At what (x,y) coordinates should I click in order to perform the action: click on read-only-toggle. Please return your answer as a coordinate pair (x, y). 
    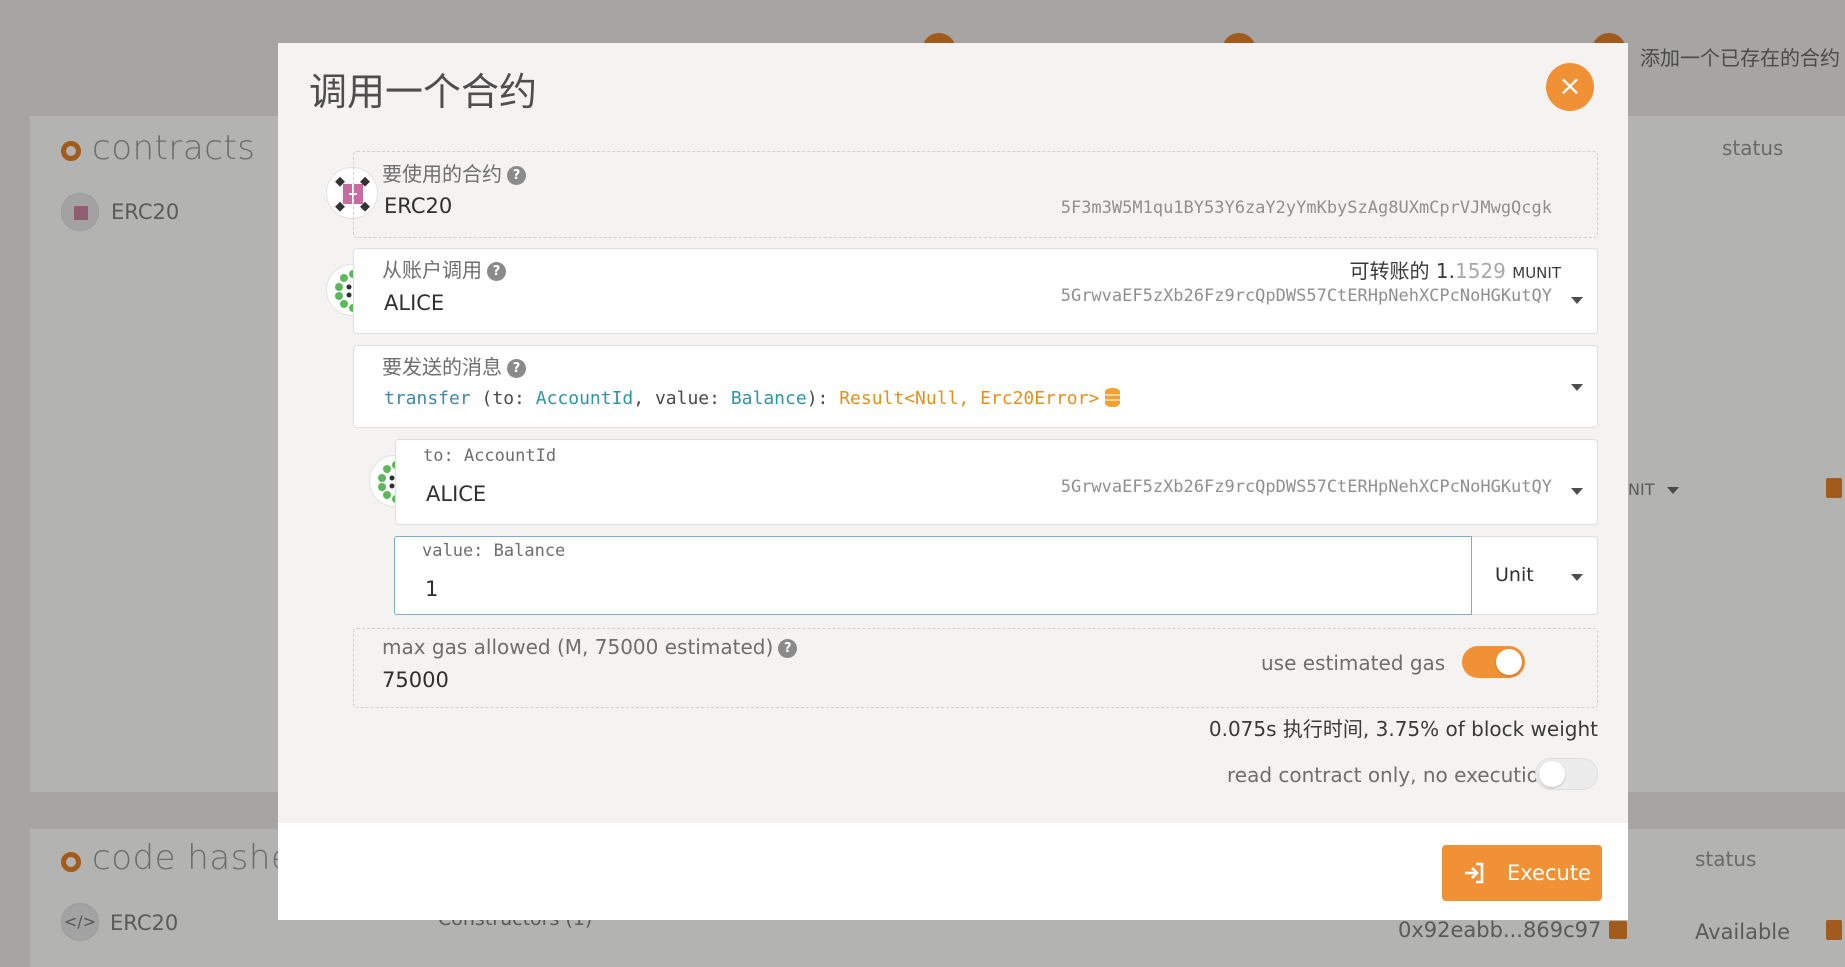
    Looking at the image, I should click on (1566, 774).